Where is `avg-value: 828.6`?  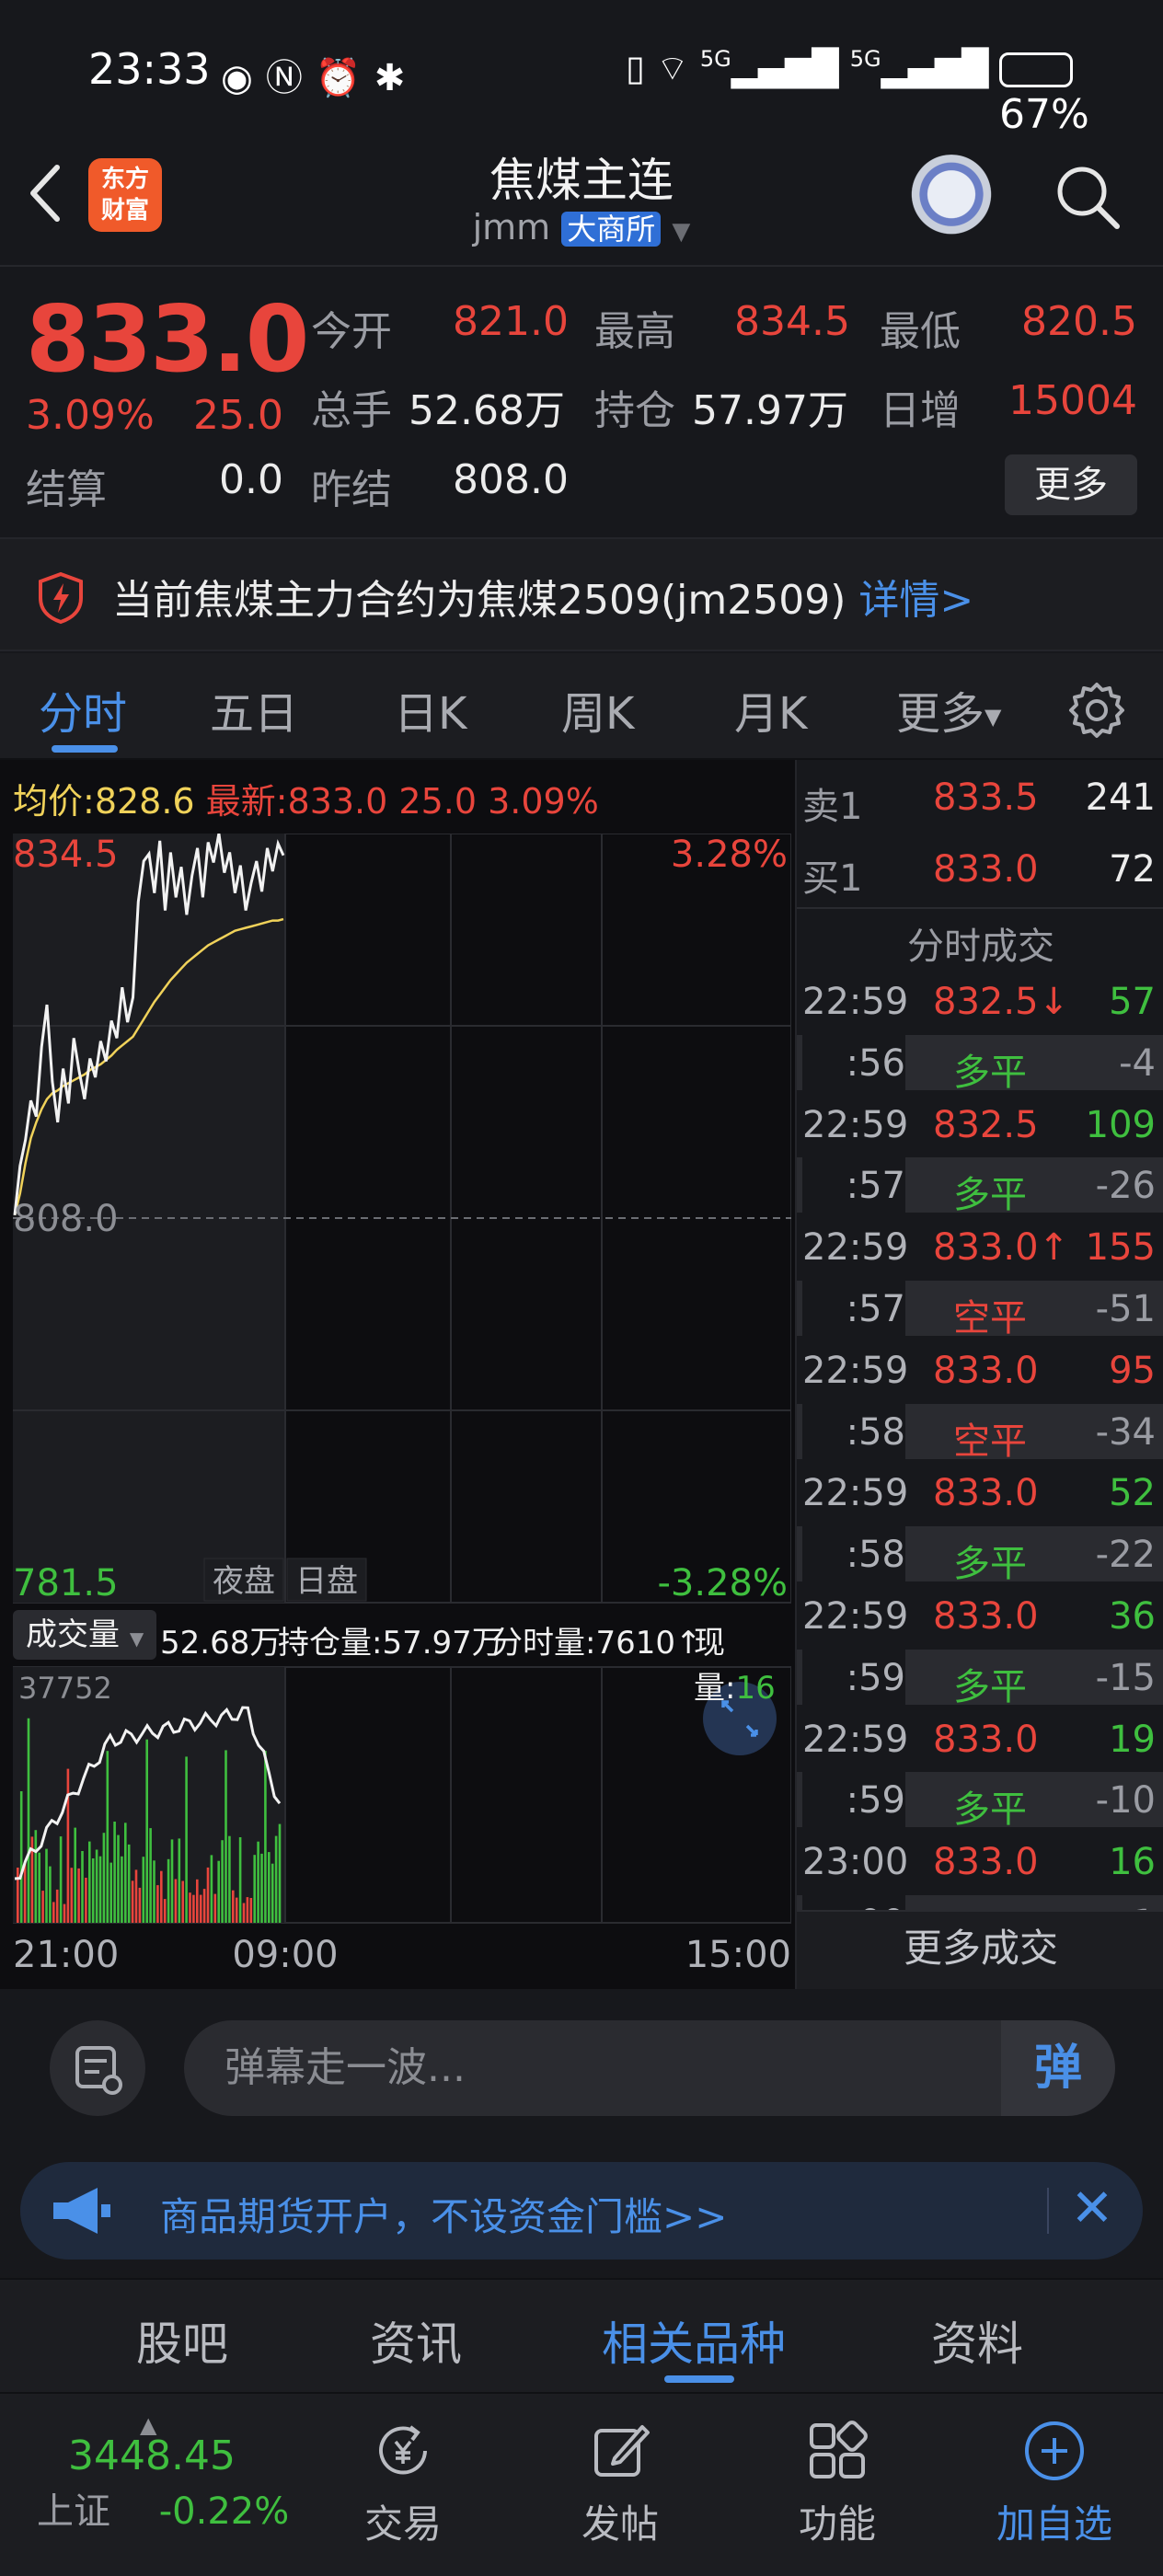
avg-value: 828.6 is located at coordinates (145, 801).